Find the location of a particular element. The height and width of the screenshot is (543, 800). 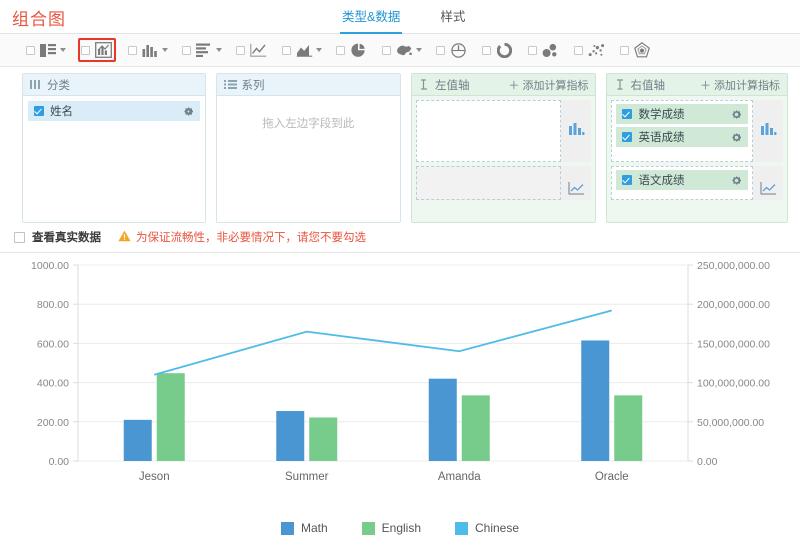

left-axis-line-dropzone is located at coordinates (488, 183).